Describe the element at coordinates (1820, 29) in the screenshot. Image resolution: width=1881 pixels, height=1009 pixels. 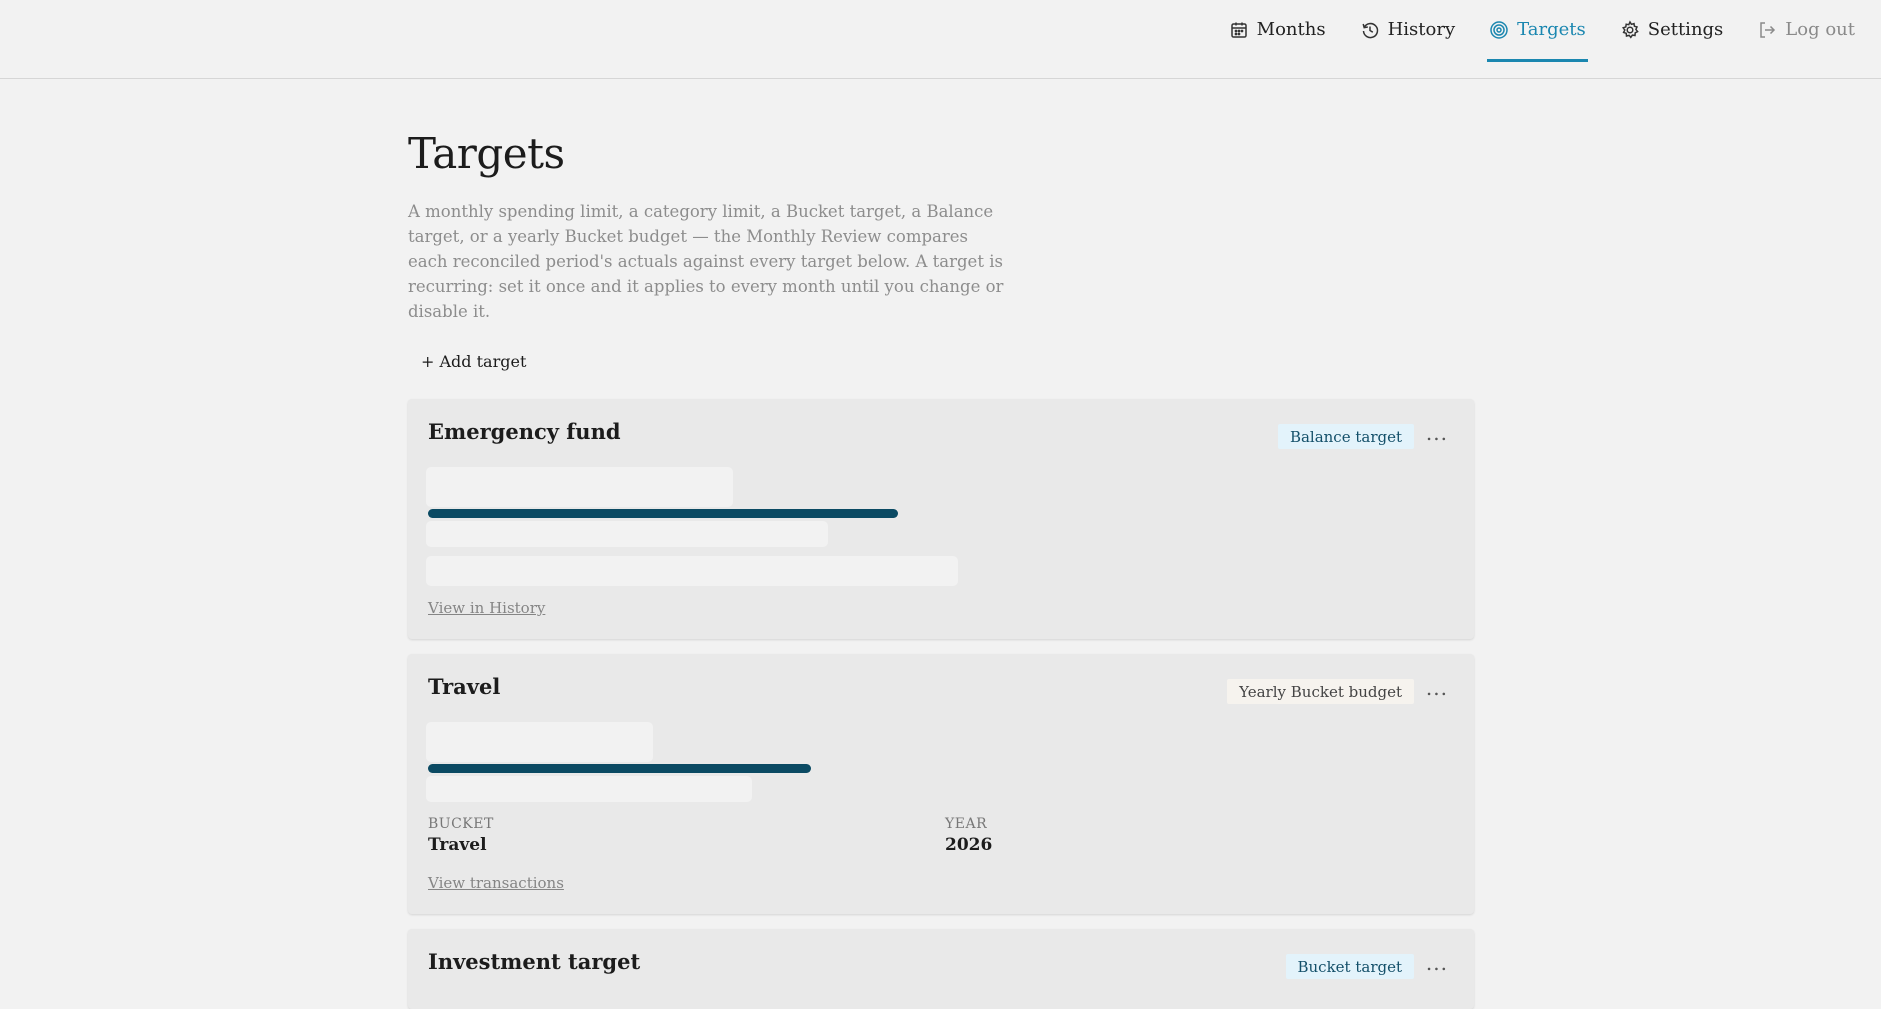
I see `nav-item-label: Log out` at that location.